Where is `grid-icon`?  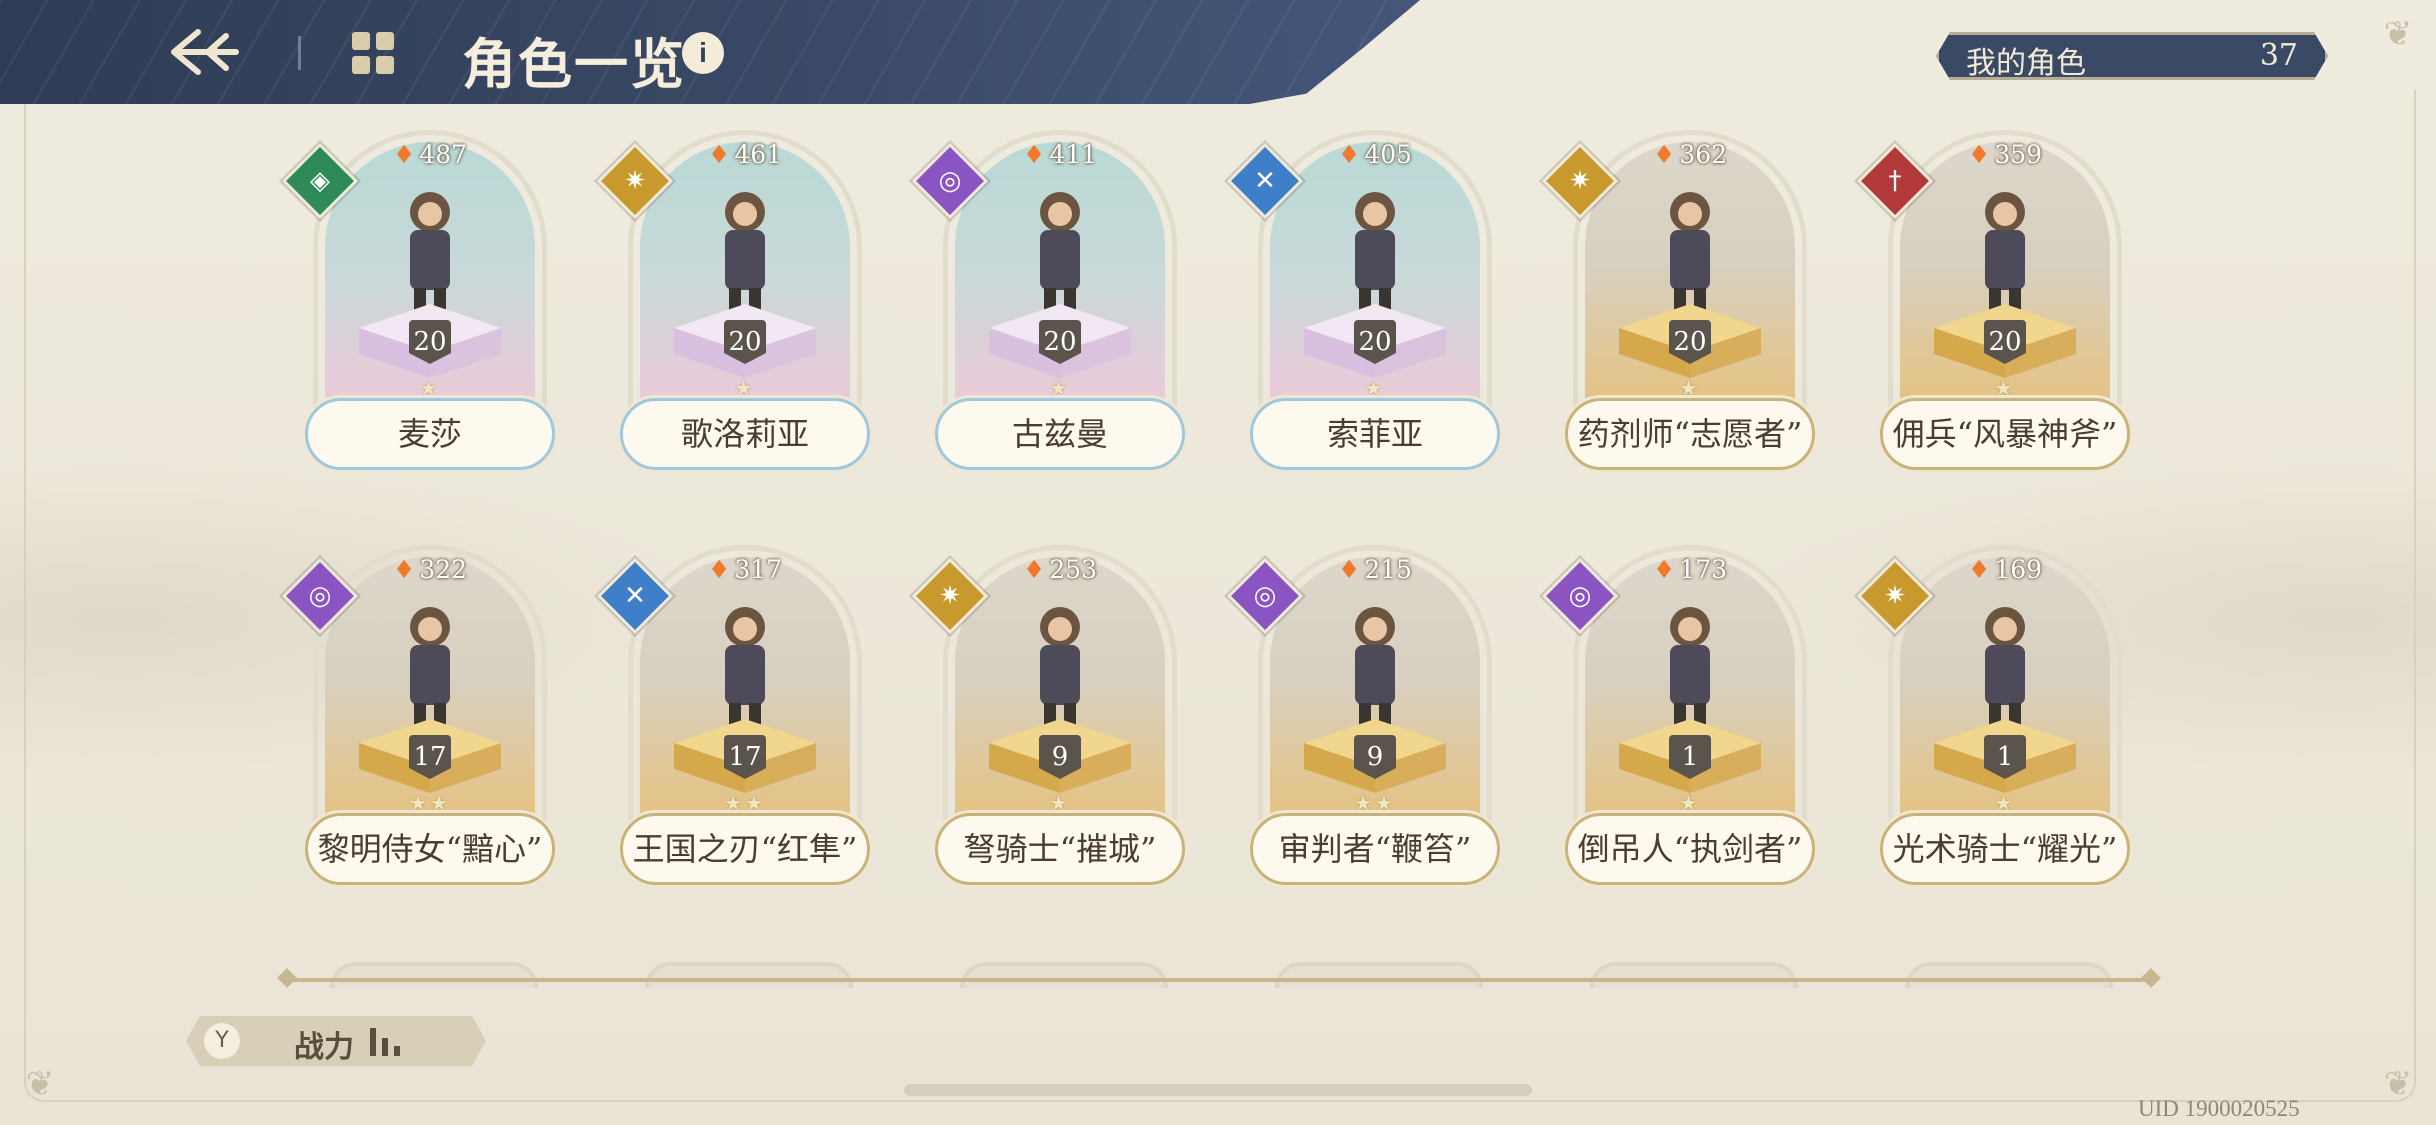 grid-icon is located at coordinates (373, 53).